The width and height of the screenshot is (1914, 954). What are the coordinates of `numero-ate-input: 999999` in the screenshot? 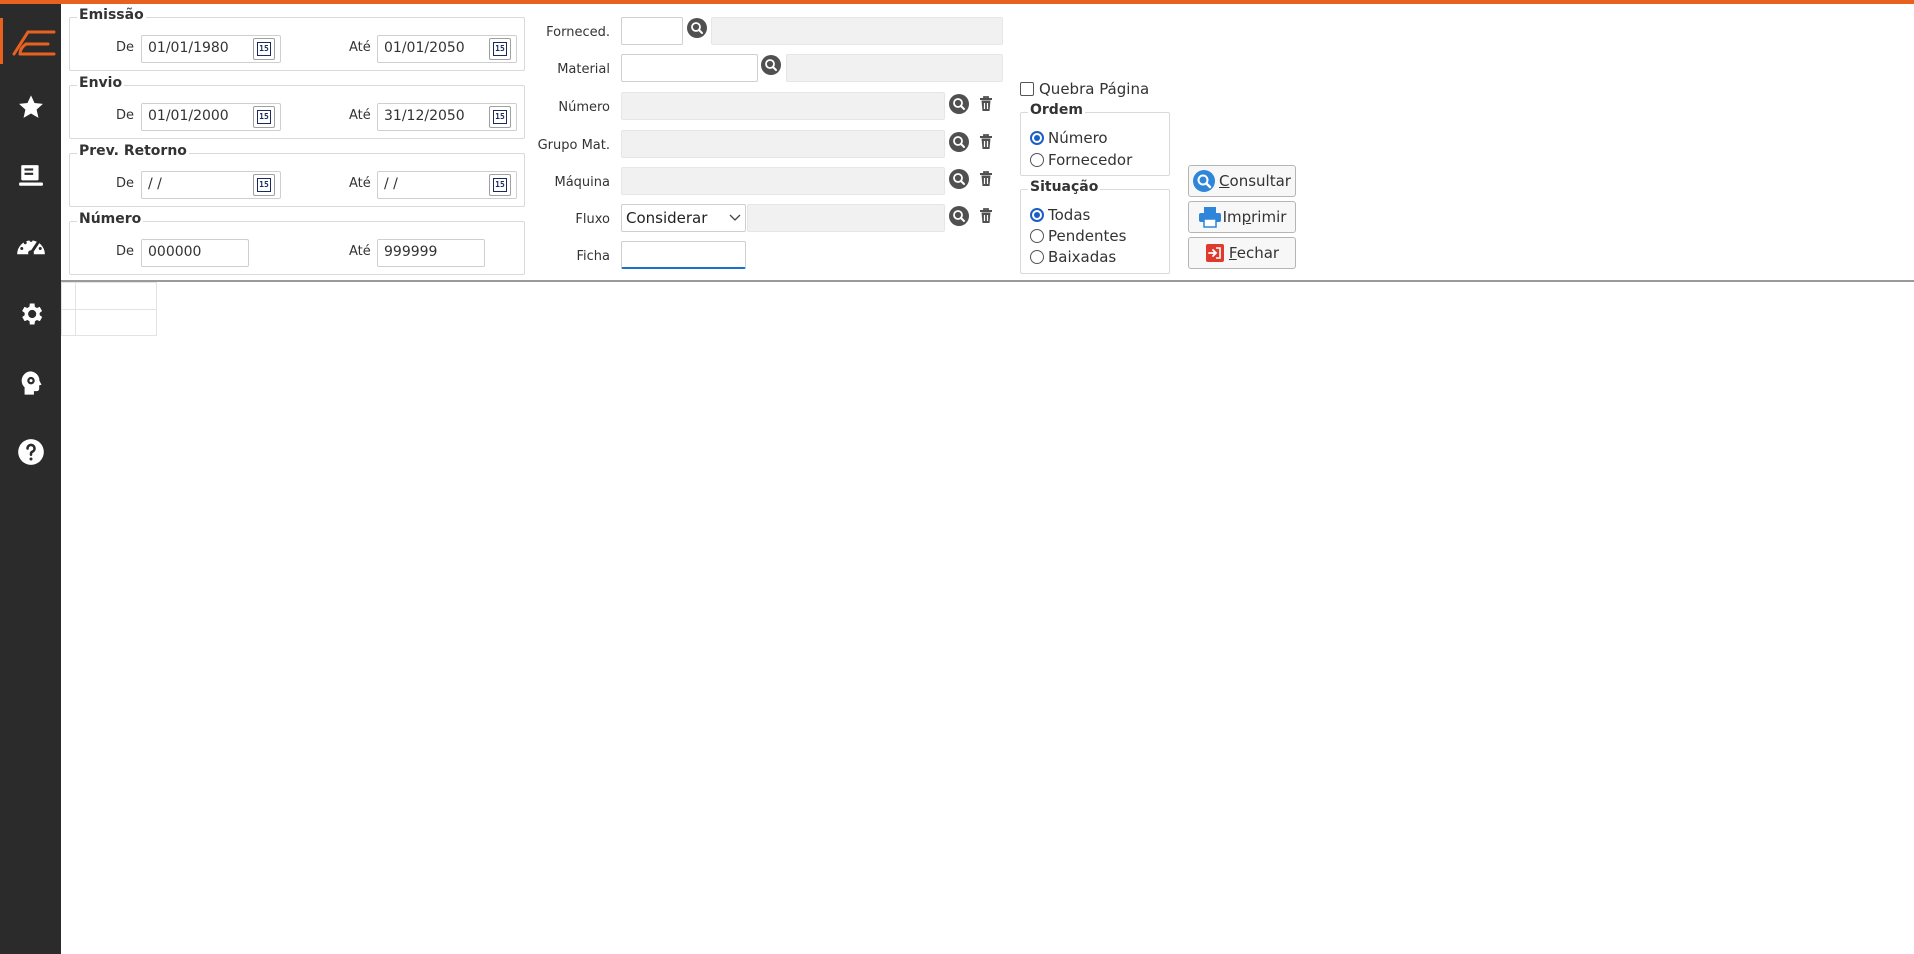 It's located at (431, 253).